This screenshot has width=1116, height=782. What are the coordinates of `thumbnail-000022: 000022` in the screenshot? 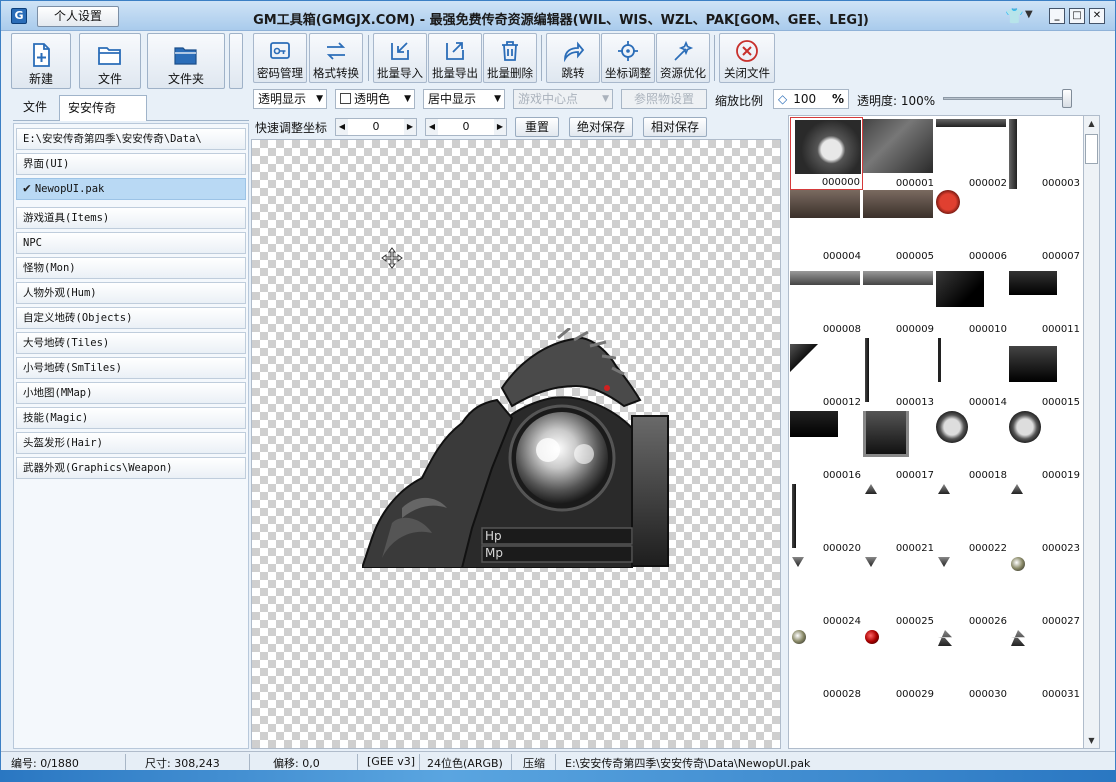 It's located at (972, 518).